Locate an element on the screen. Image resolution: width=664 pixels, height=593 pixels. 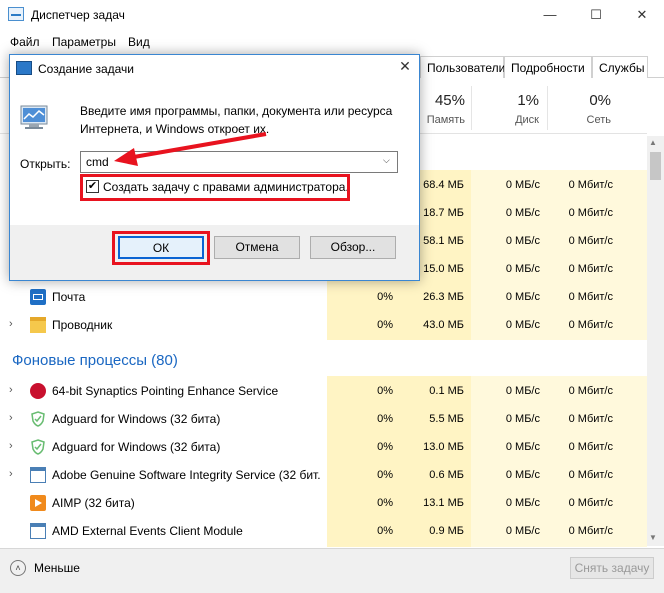
chevron-up-icon: ˄ is located at coordinates (18, 568).